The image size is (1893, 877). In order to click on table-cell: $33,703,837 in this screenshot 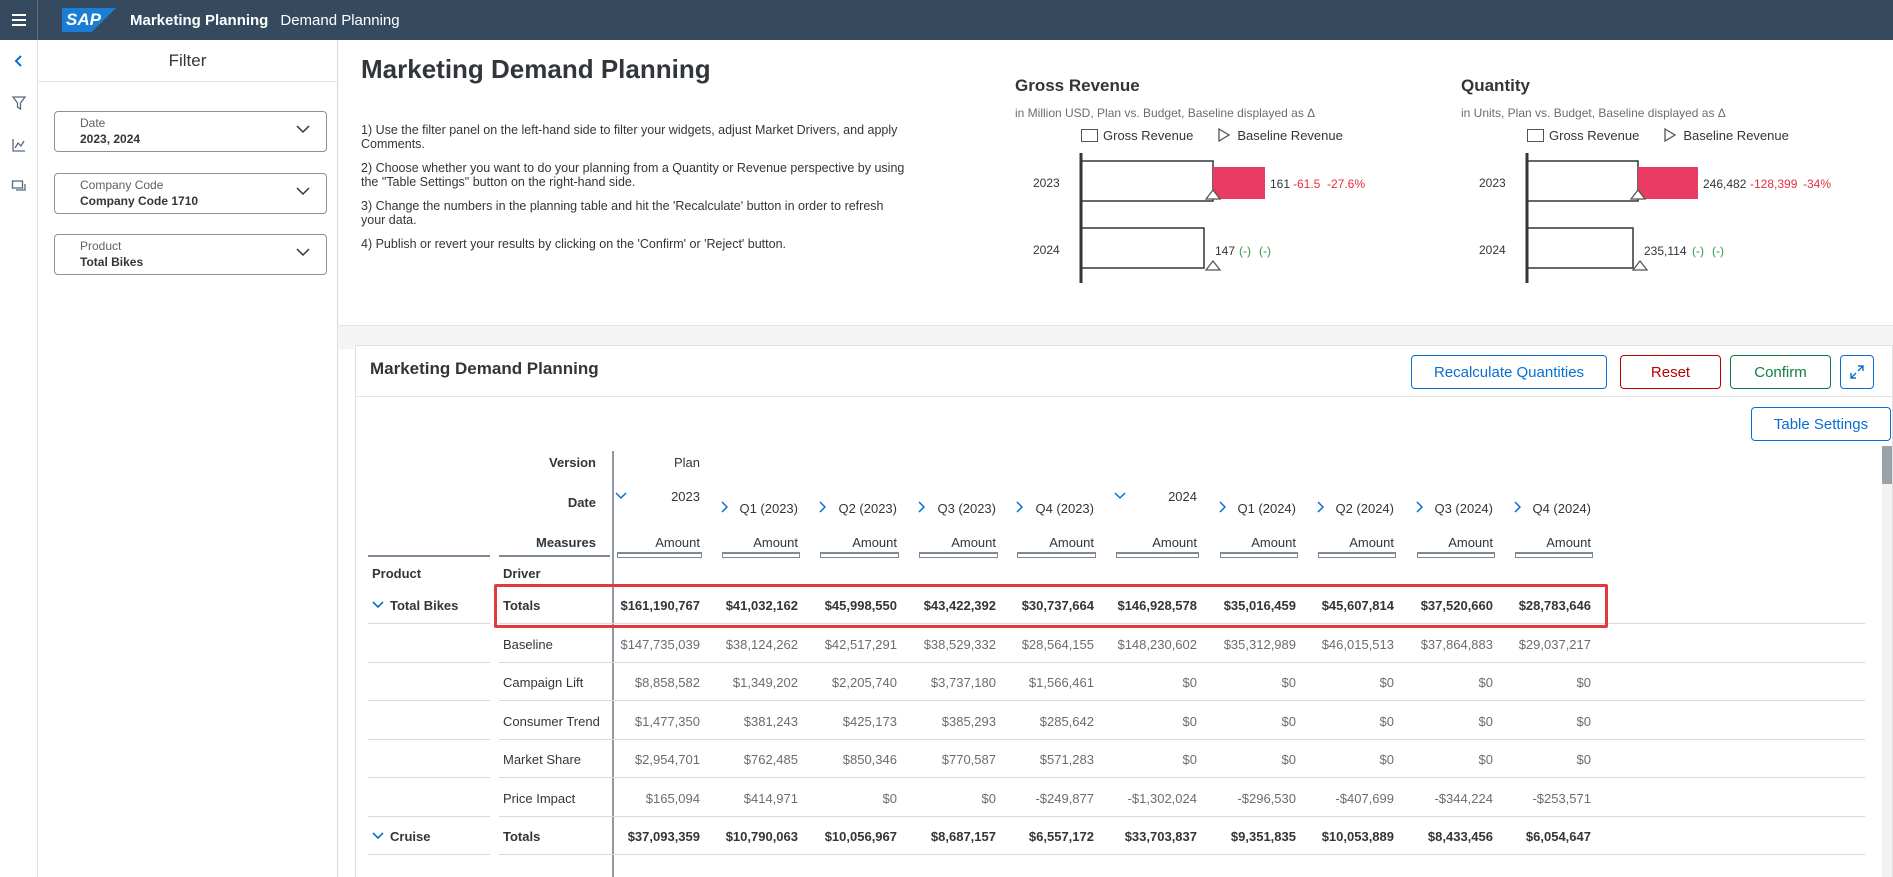, I will do `click(1142, 836)`.